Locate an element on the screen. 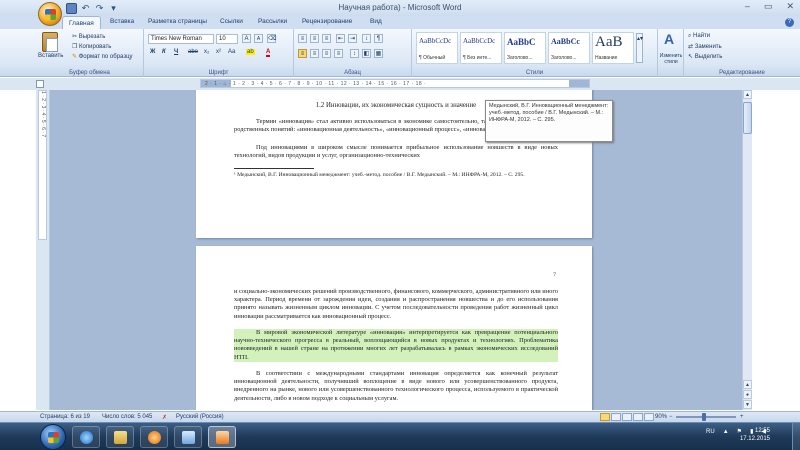  tab-home: Главная is located at coordinates (81, 22).